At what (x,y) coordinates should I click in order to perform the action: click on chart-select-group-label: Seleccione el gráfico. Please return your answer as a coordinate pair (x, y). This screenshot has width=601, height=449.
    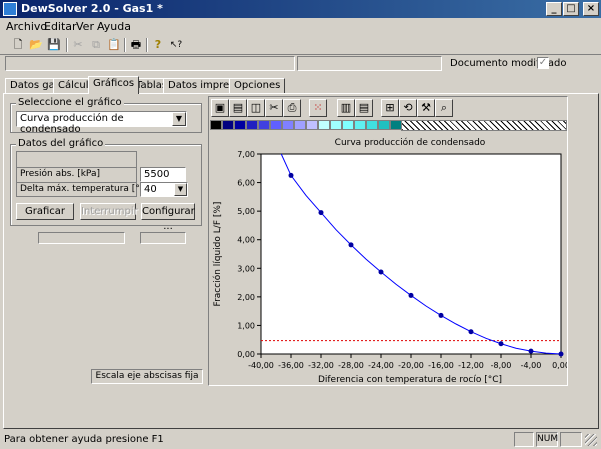
    Looking at the image, I should click on (70, 102).